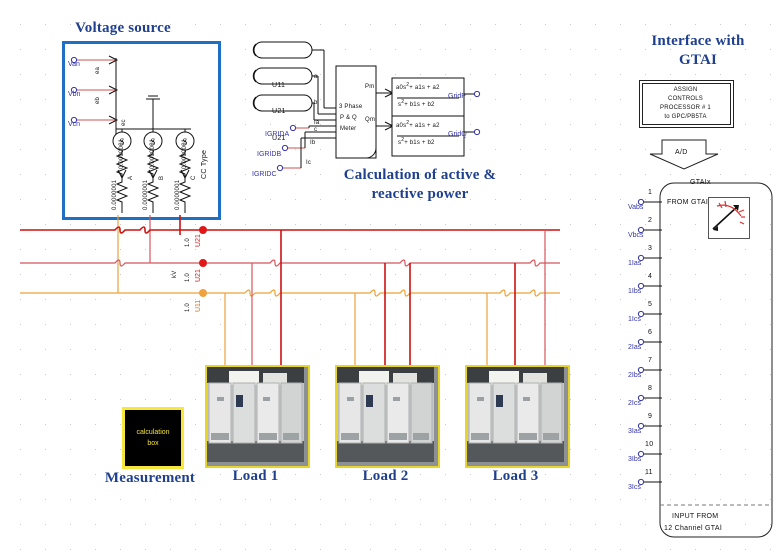  Describe the element at coordinates (649, 472) in the screenshot. I see `gtai-ch-num-11: 11` at that location.